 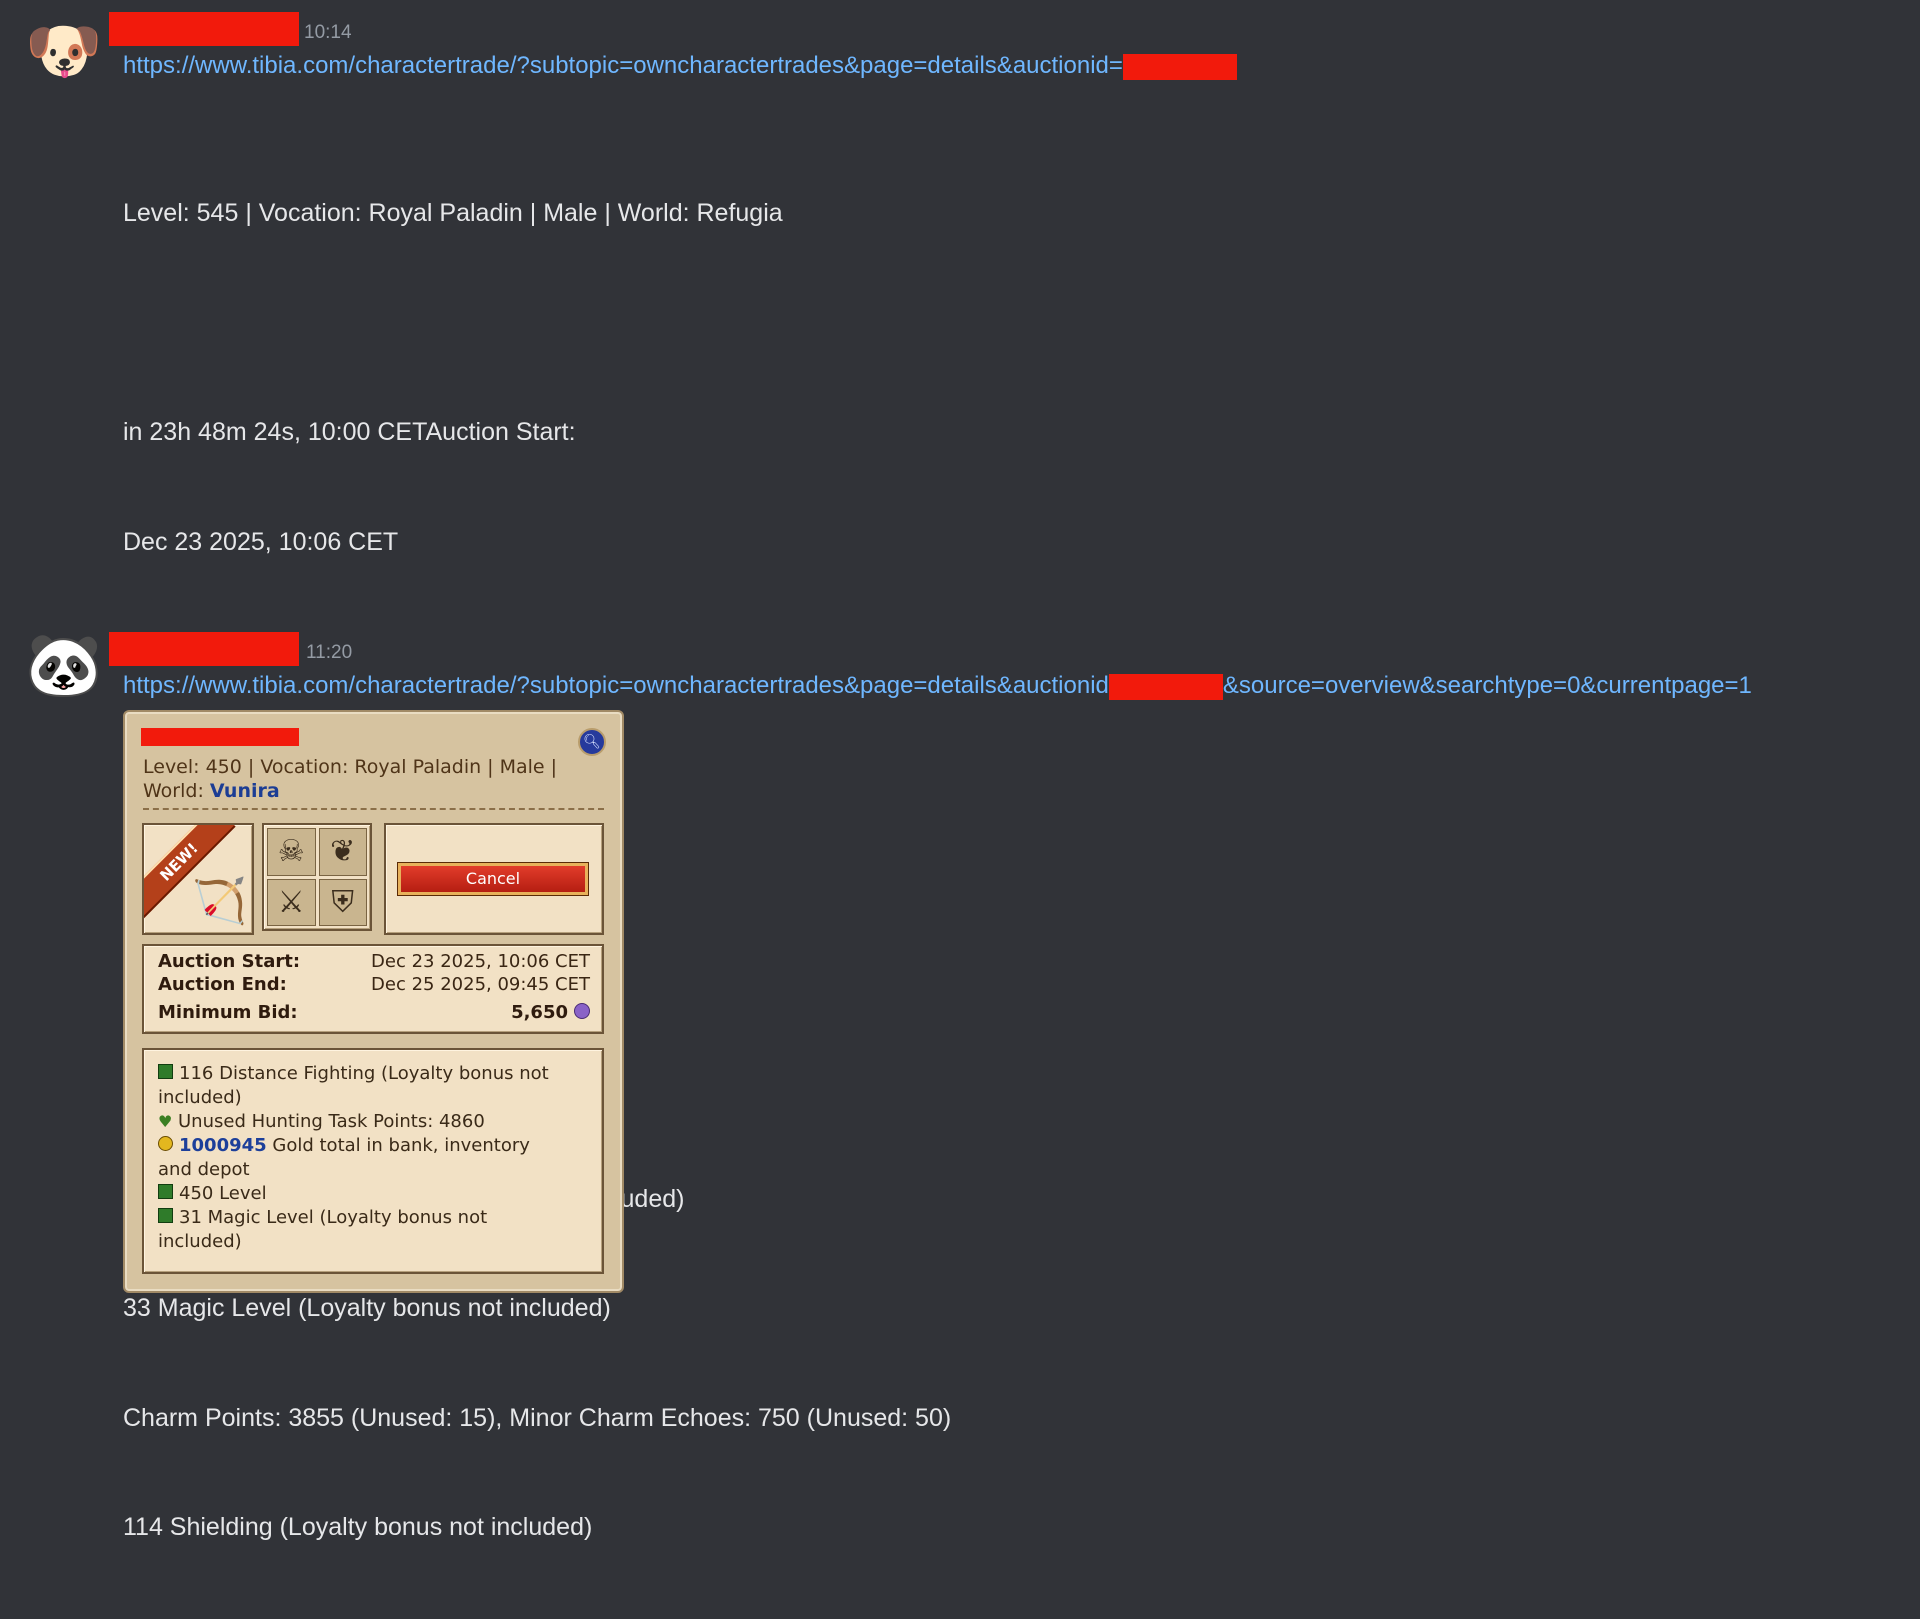 I want to click on dashed-divider, so click(x=373, y=809).